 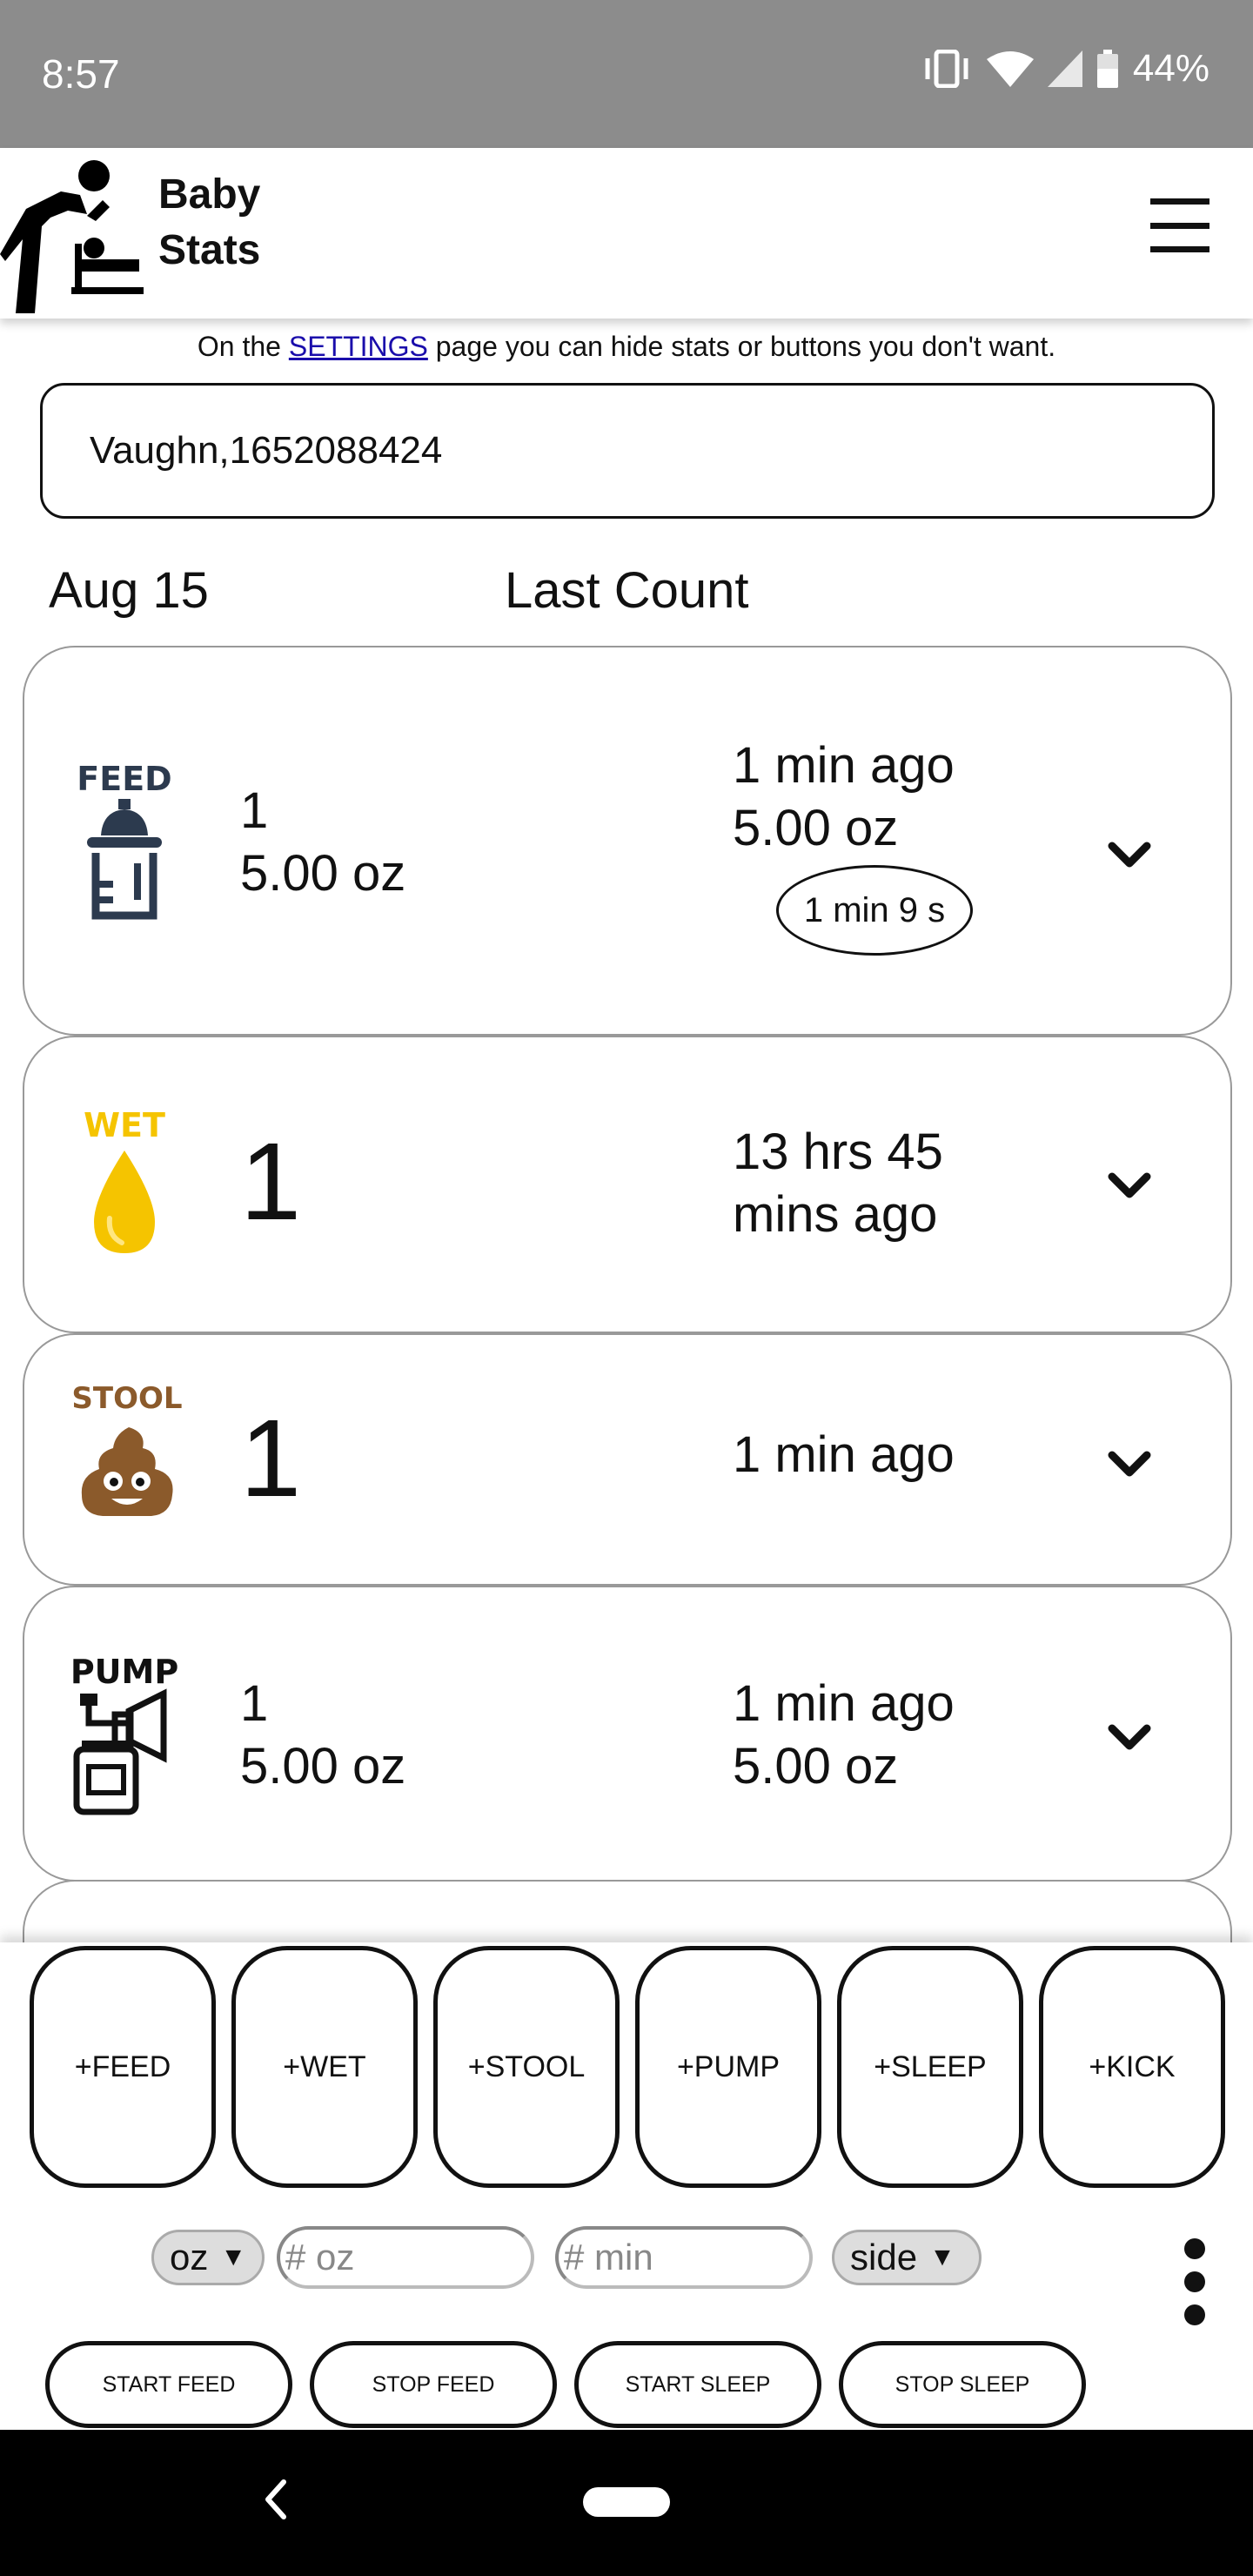 I want to click on signal-icon, so click(x=1064, y=68).